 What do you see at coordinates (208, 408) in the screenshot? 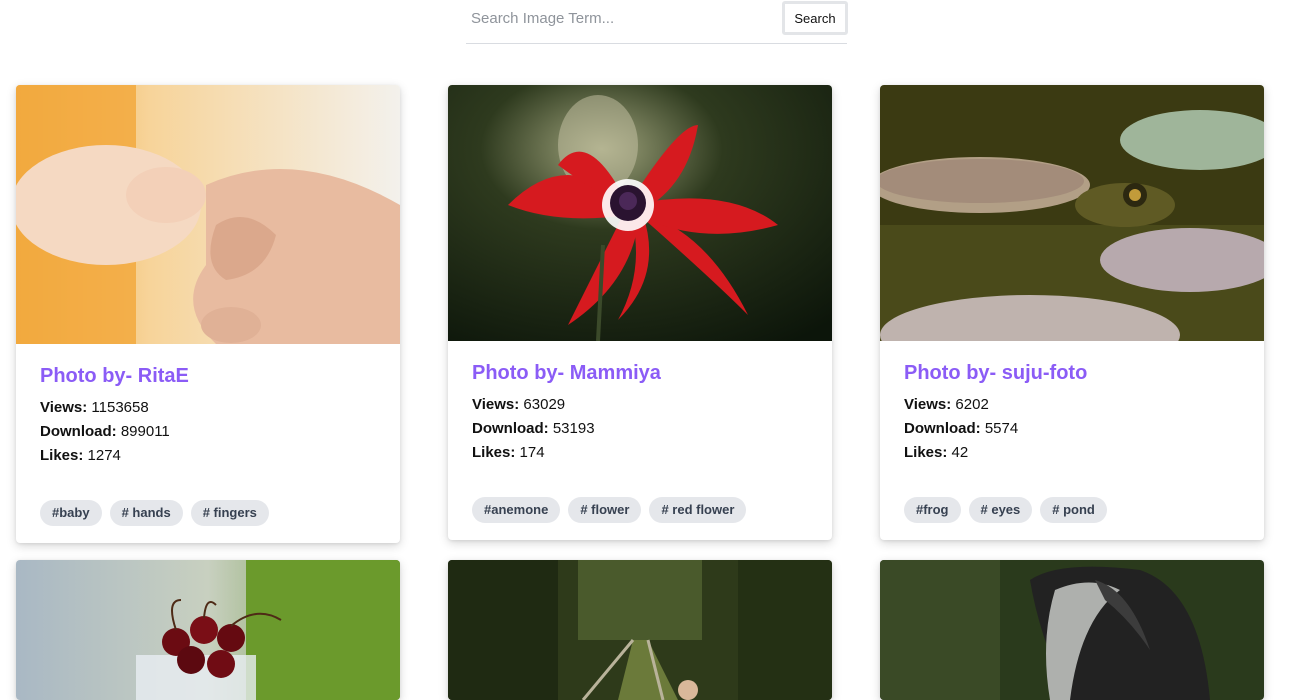
I see `views-stat: Views: 1153658` at bounding box center [208, 408].